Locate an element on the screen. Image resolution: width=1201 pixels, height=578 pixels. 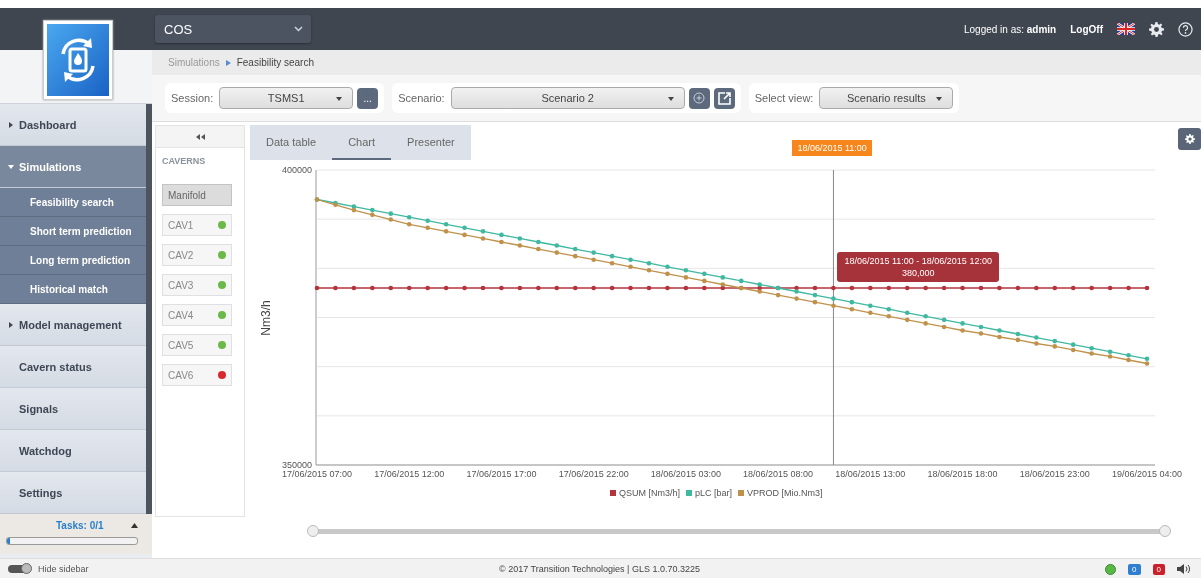
chart-tooltip: 18/06/2015 11:00 - 18/06/2015 12:00 380,000 is located at coordinates (918, 267).